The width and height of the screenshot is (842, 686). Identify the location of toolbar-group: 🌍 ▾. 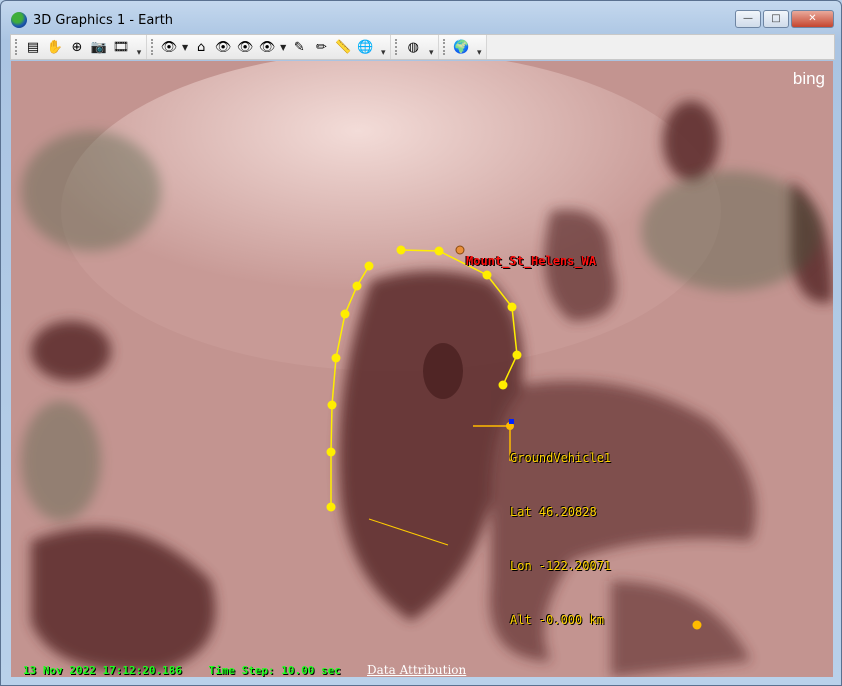
(463, 47).